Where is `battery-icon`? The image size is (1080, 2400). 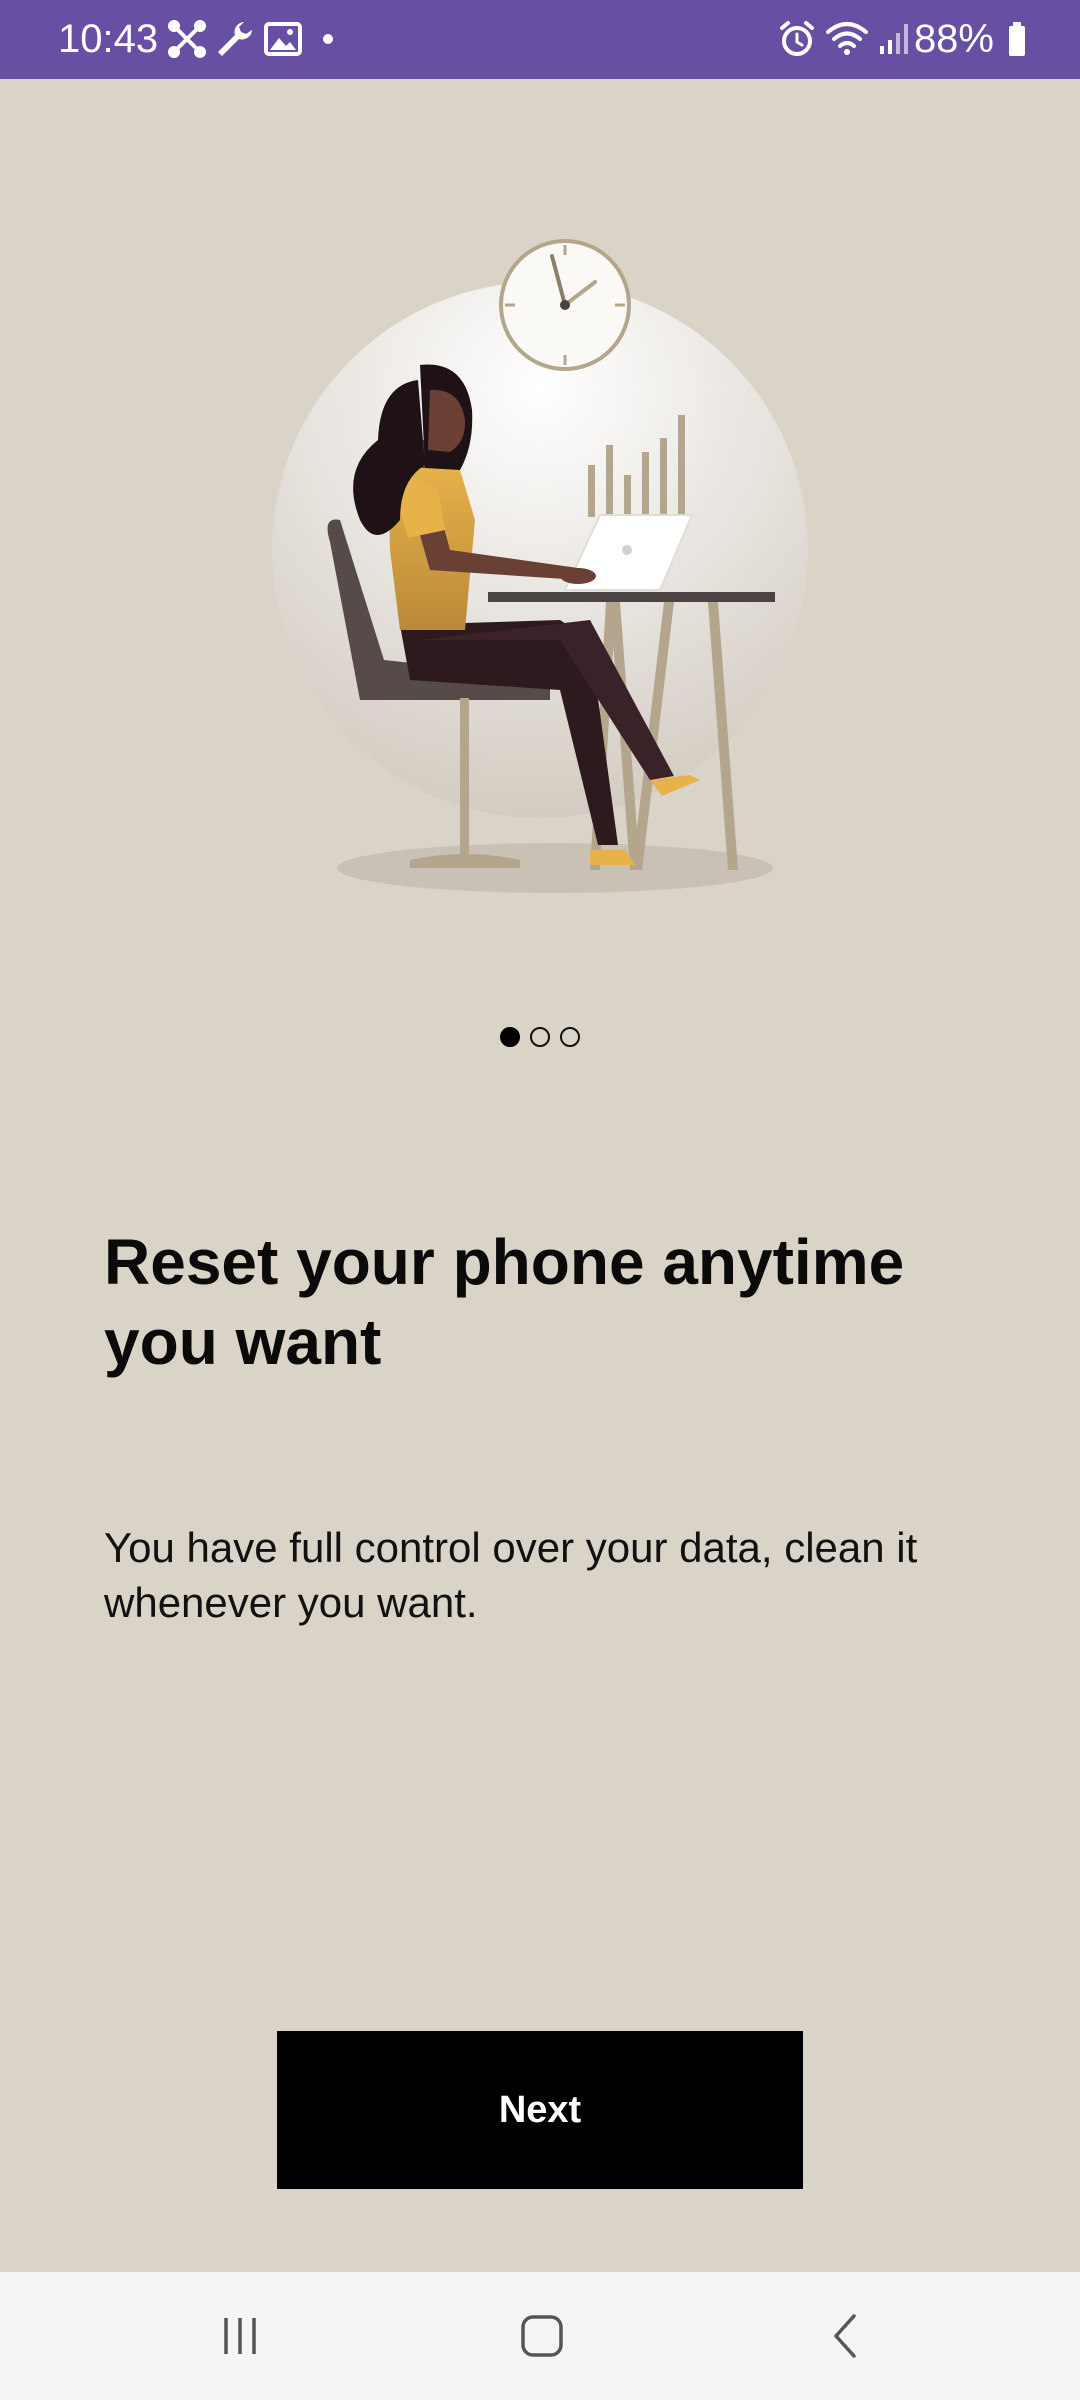 battery-icon is located at coordinates (1017, 39).